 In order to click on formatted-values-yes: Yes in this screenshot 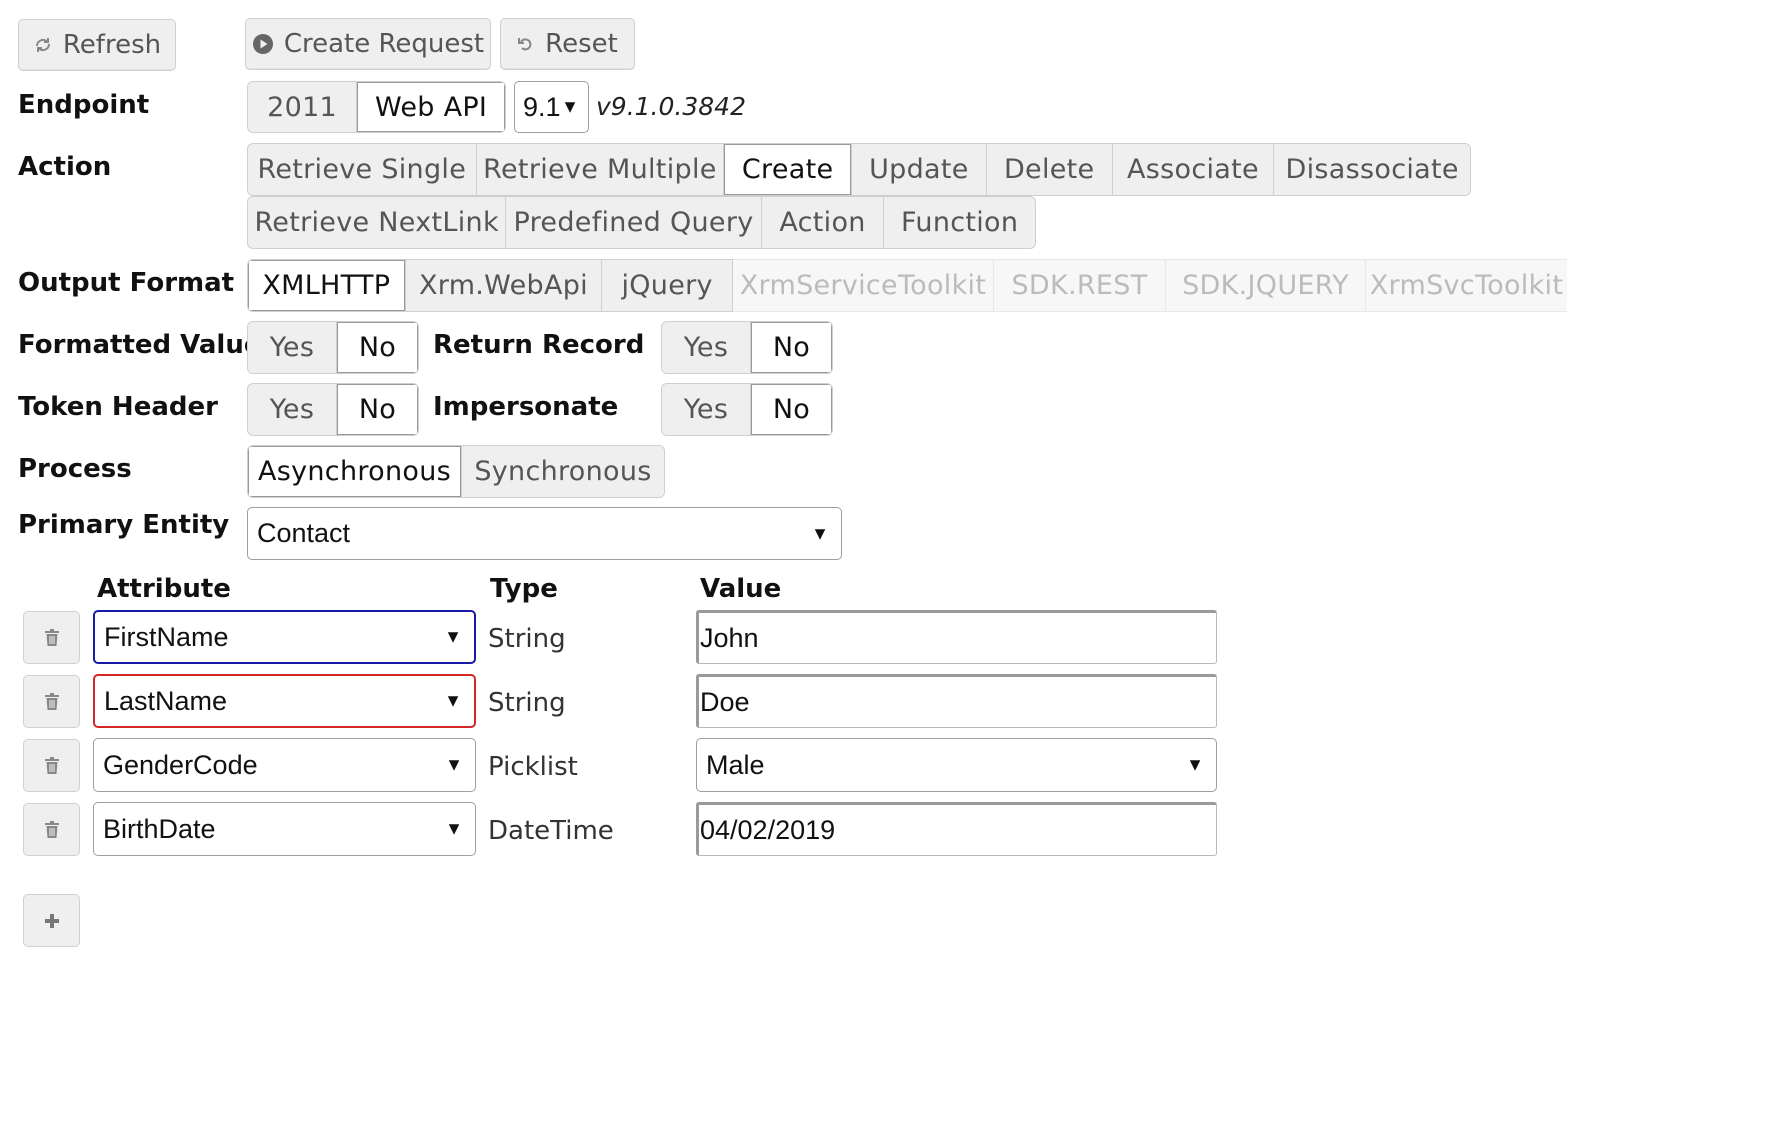, I will do `click(292, 347)`.